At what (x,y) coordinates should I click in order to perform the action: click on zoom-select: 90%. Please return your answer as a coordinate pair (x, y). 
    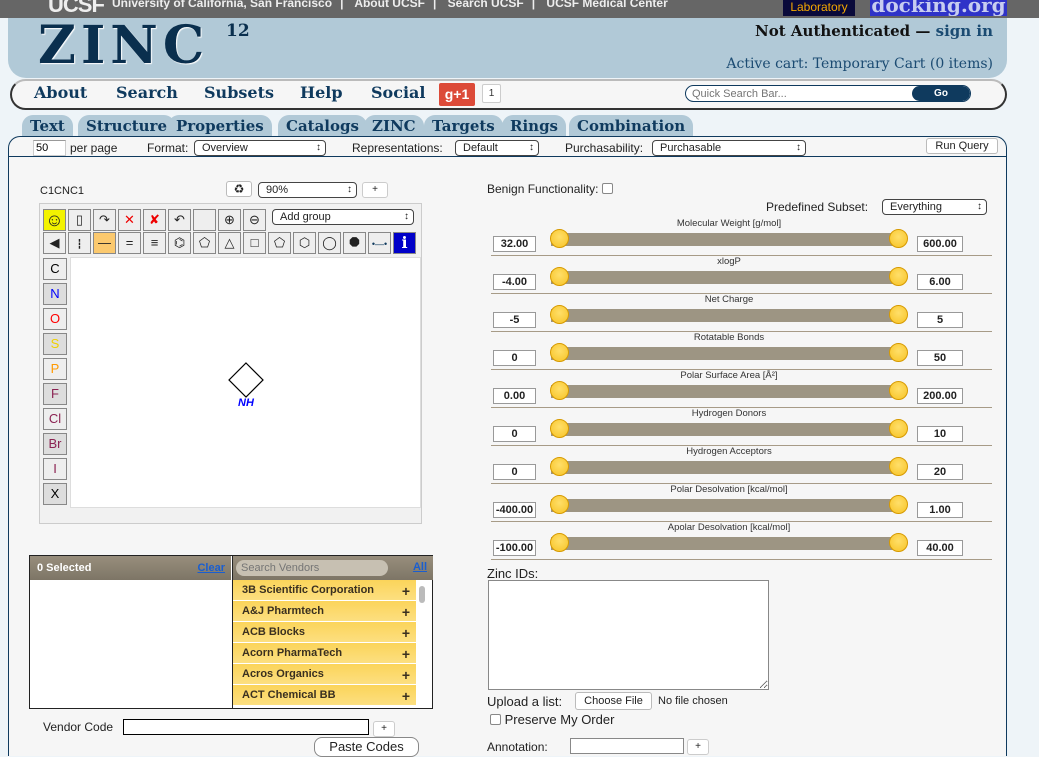
    Looking at the image, I should click on (307, 190).